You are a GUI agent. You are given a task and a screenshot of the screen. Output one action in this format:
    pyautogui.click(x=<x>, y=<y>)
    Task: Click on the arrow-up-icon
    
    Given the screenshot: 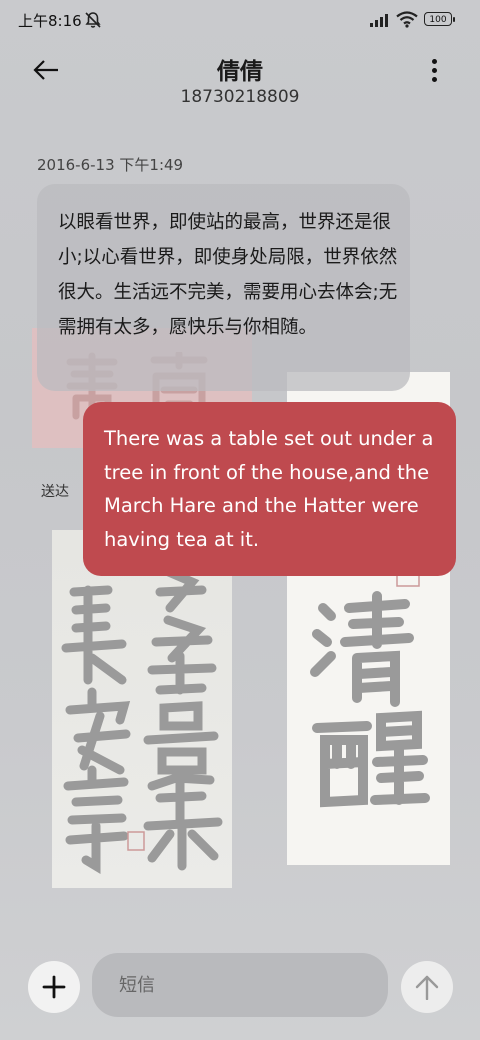 What is the action you would take?
    pyautogui.click(x=427, y=987)
    